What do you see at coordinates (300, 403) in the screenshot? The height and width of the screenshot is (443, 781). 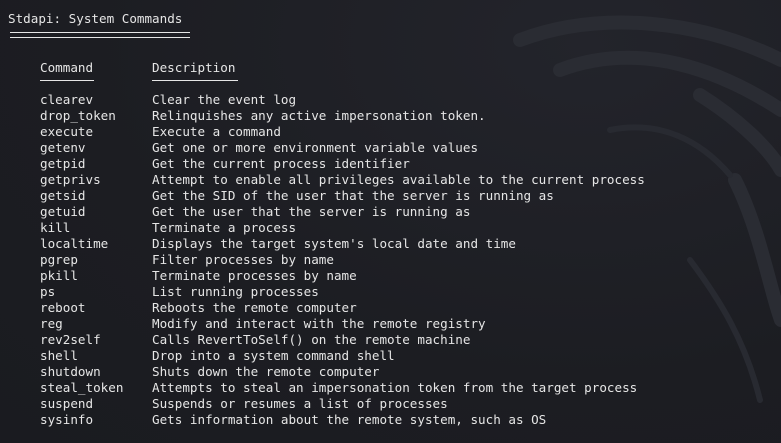 I see `command-description: Suspends or resumes a list of processes` at bounding box center [300, 403].